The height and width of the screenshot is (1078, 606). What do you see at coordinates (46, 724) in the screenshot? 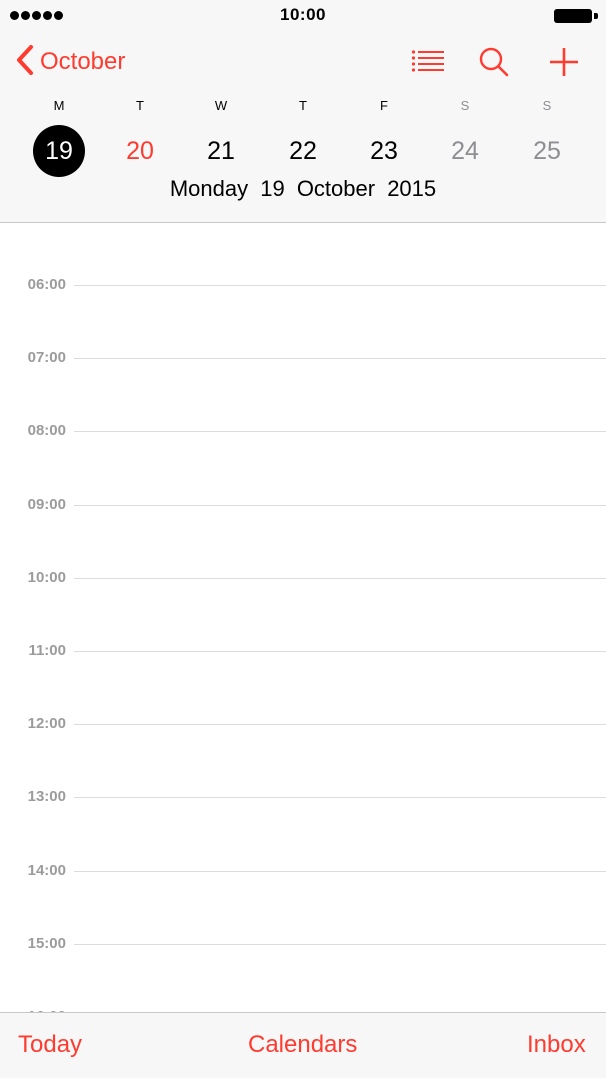
I see `hour-label: 12:00` at bounding box center [46, 724].